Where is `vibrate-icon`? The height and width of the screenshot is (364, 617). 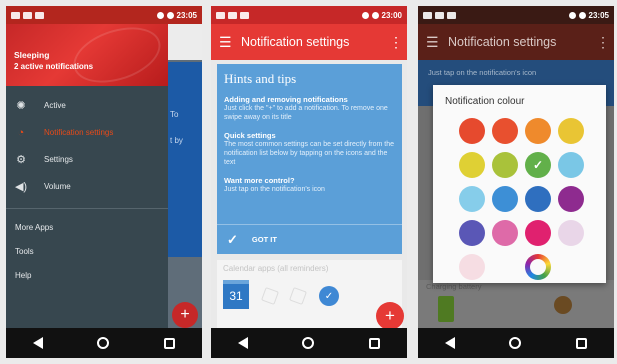 vibrate-icon is located at coordinates (270, 296).